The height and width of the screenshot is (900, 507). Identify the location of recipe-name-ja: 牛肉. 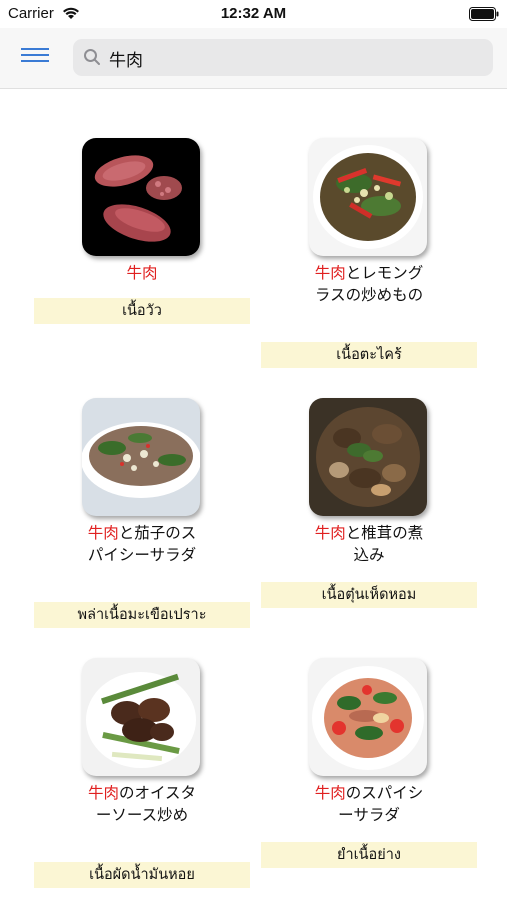
(142, 273).